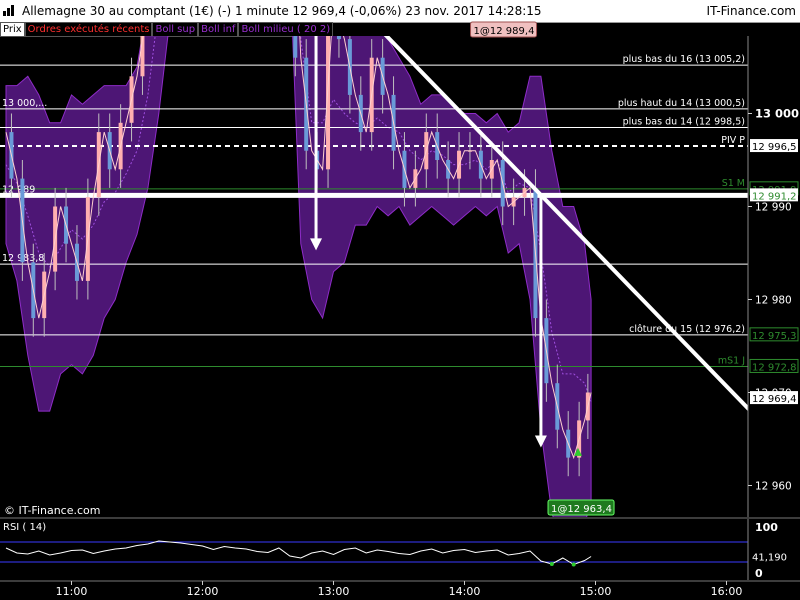  What do you see at coordinates (203, 591) in the screenshot?
I see `x-tick-label: 12:00` at bounding box center [203, 591].